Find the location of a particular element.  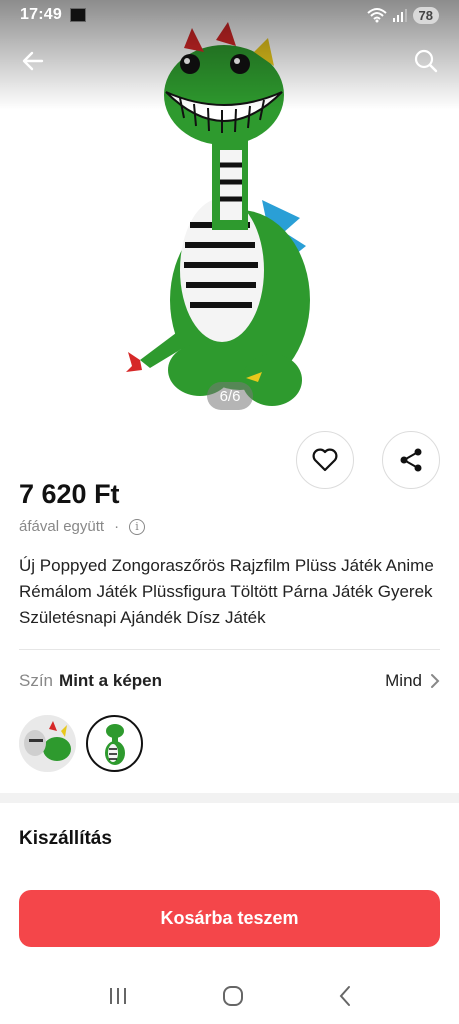

system-navigation-bar is located at coordinates (229, 996).